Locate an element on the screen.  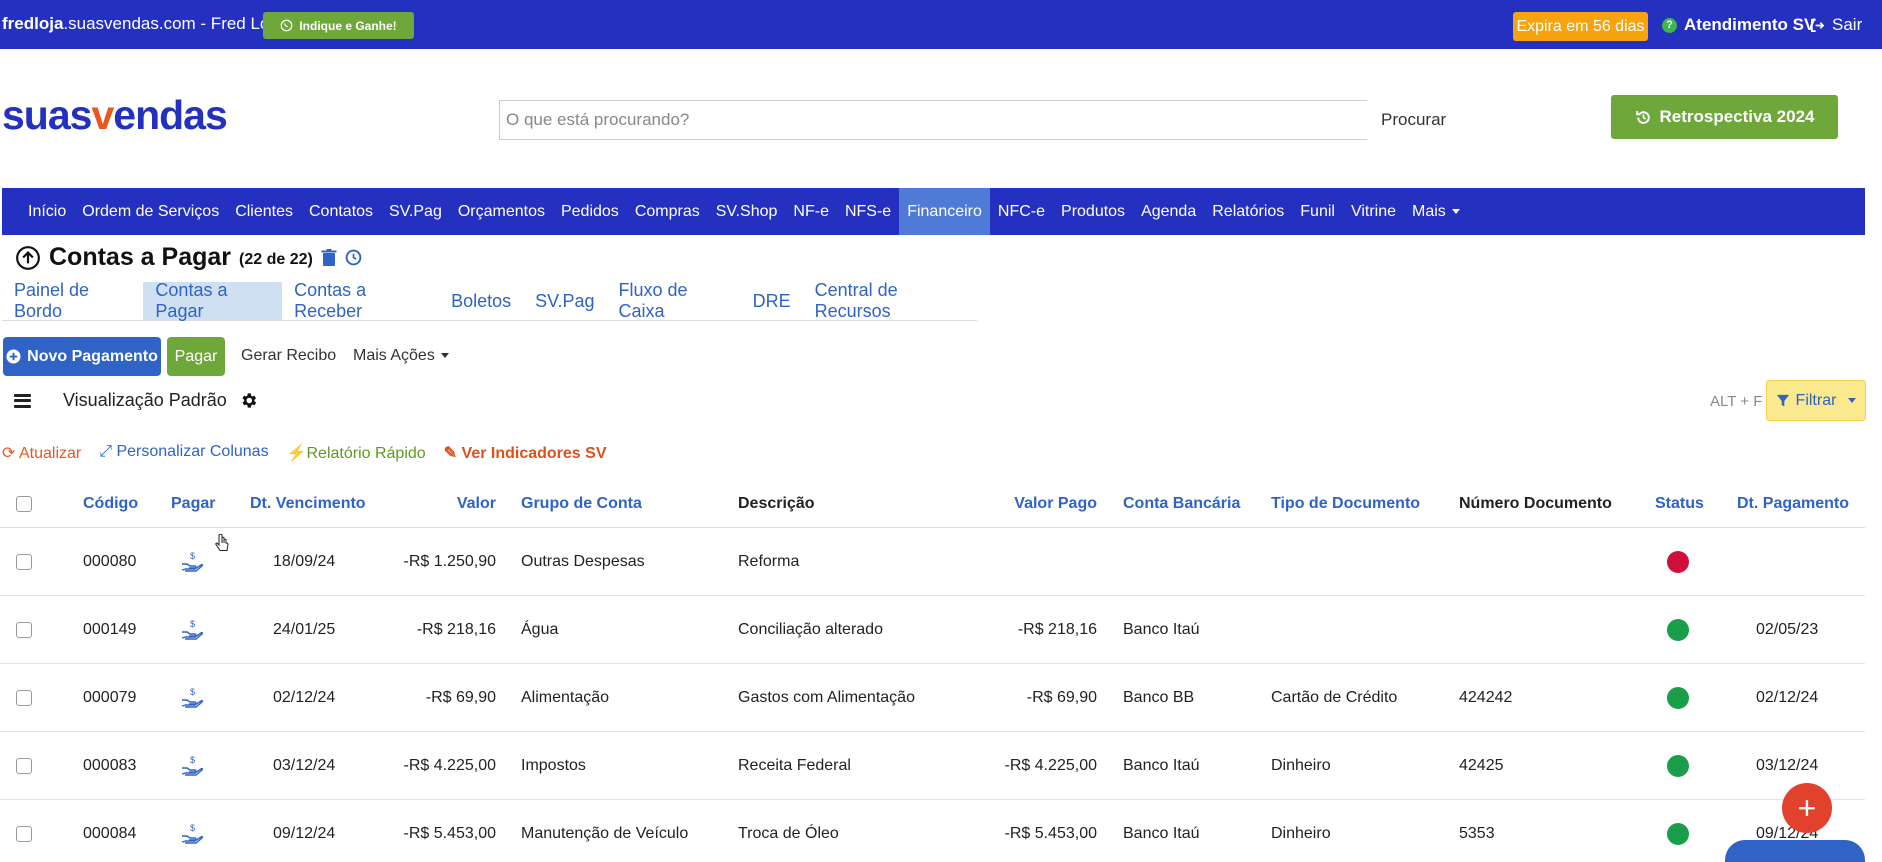
atendimento-label: Atendimento SV is located at coordinates (1750, 24).